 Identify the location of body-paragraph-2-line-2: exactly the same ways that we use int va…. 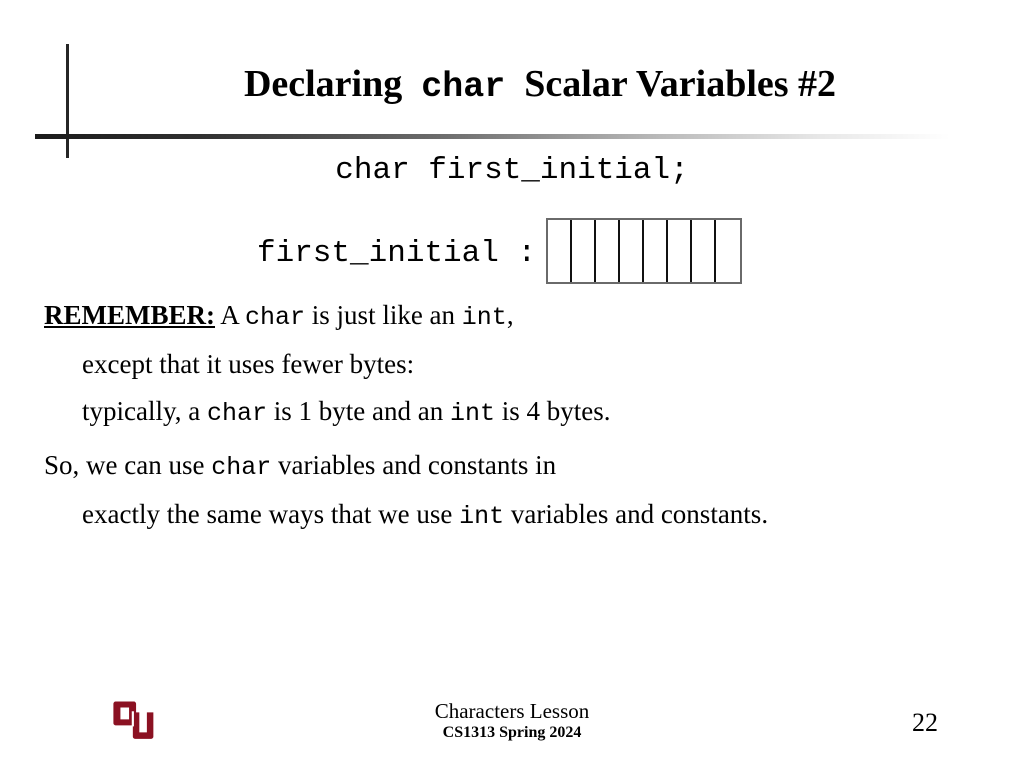
(524, 515).